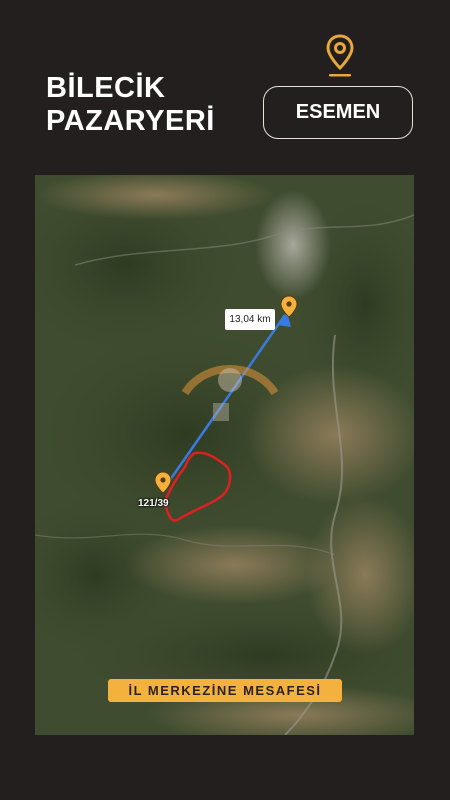 The height and width of the screenshot is (800, 450). Describe the element at coordinates (153, 503) in the screenshot. I see `parcel-label: 121/39` at that location.